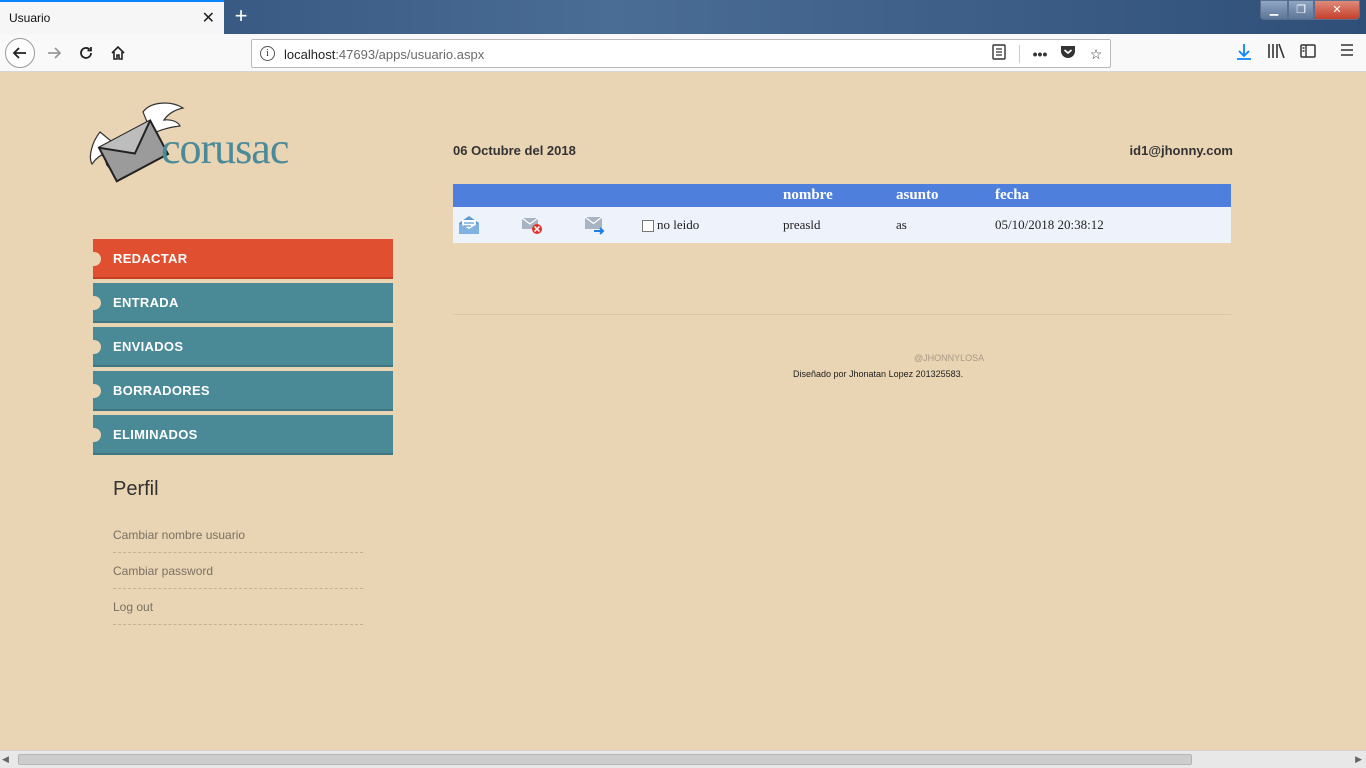 This screenshot has width=1366, height=768. What do you see at coordinates (1358, 759) in the screenshot?
I see `scroll-right-icon: ▶` at bounding box center [1358, 759].